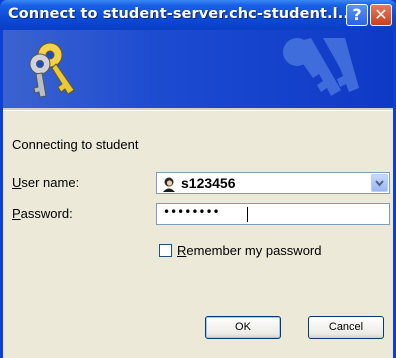 This screenshot has width=396, height=358. I want to click on username-label: User name:, so click(46, 182).